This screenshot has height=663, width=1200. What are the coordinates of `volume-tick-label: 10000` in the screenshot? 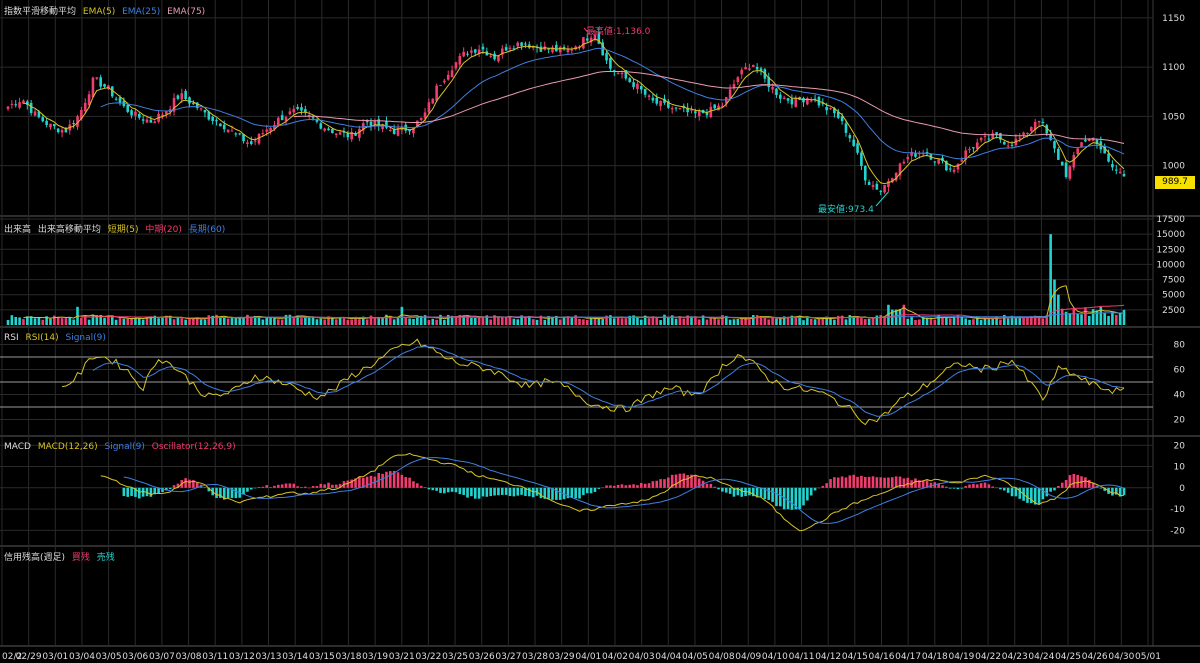 It's located at (1170, 265).